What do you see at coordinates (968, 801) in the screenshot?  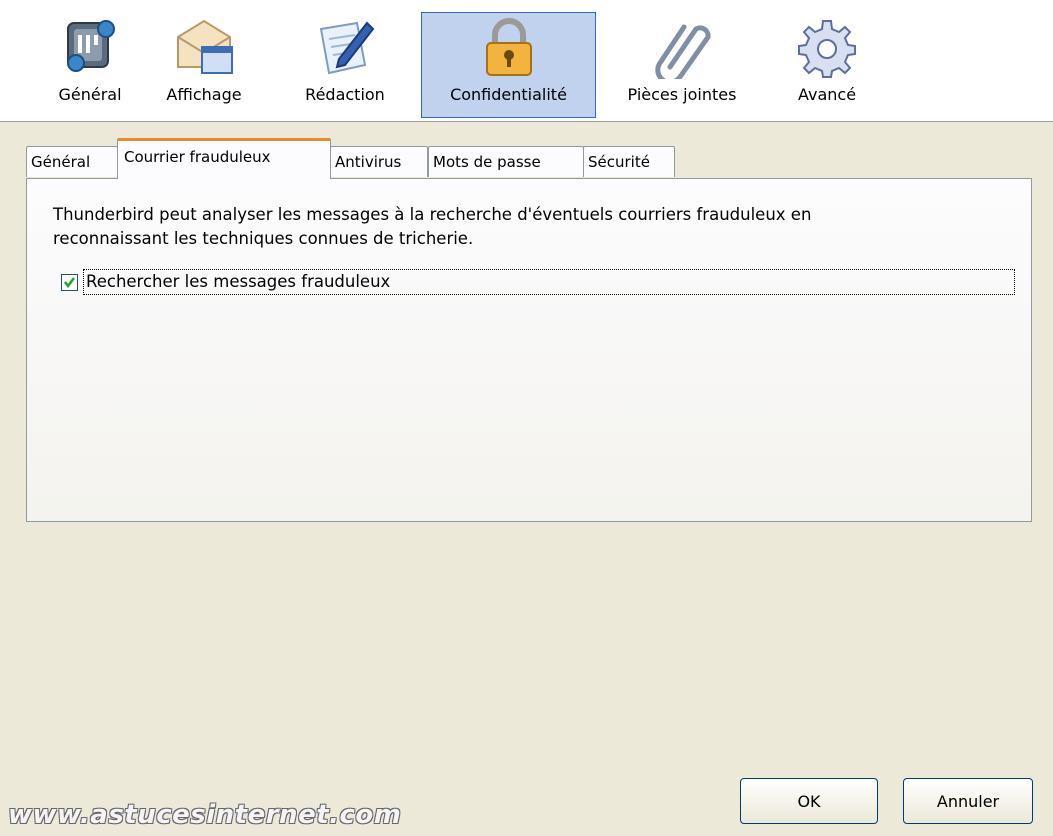 I see `cancel-button: Annuler` at bounding box center [968, 801].